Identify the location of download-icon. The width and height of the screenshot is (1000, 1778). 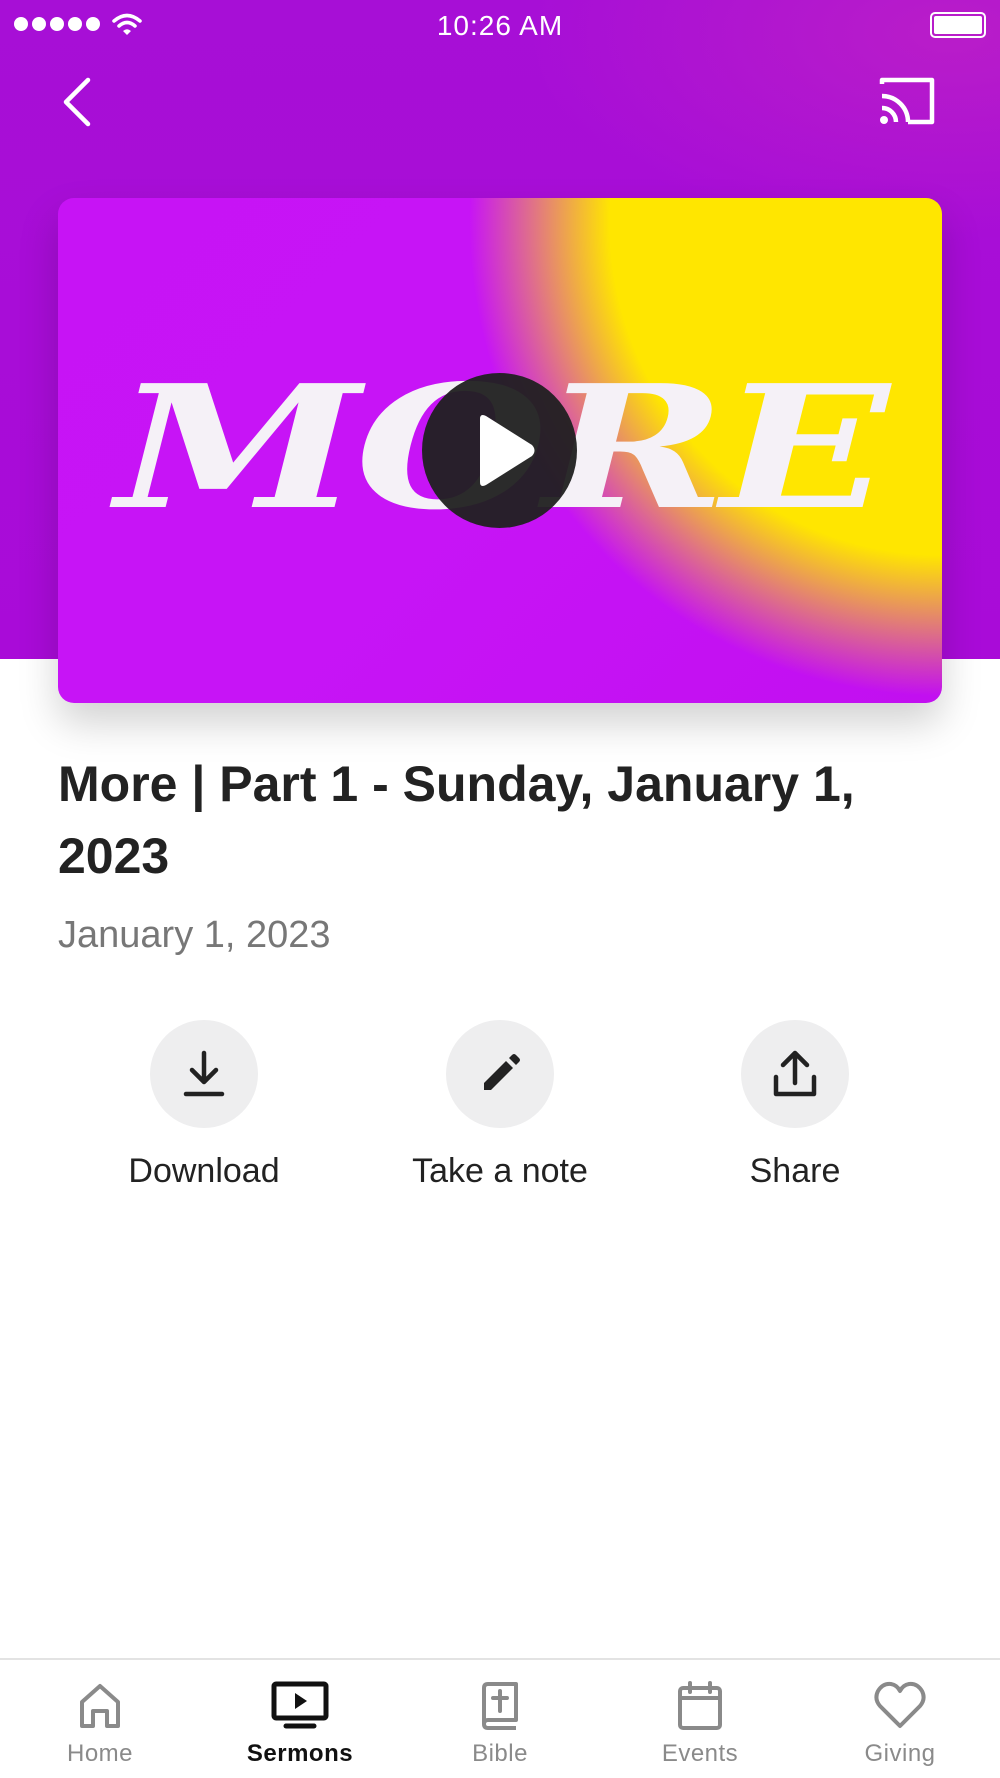
(204, 1073).